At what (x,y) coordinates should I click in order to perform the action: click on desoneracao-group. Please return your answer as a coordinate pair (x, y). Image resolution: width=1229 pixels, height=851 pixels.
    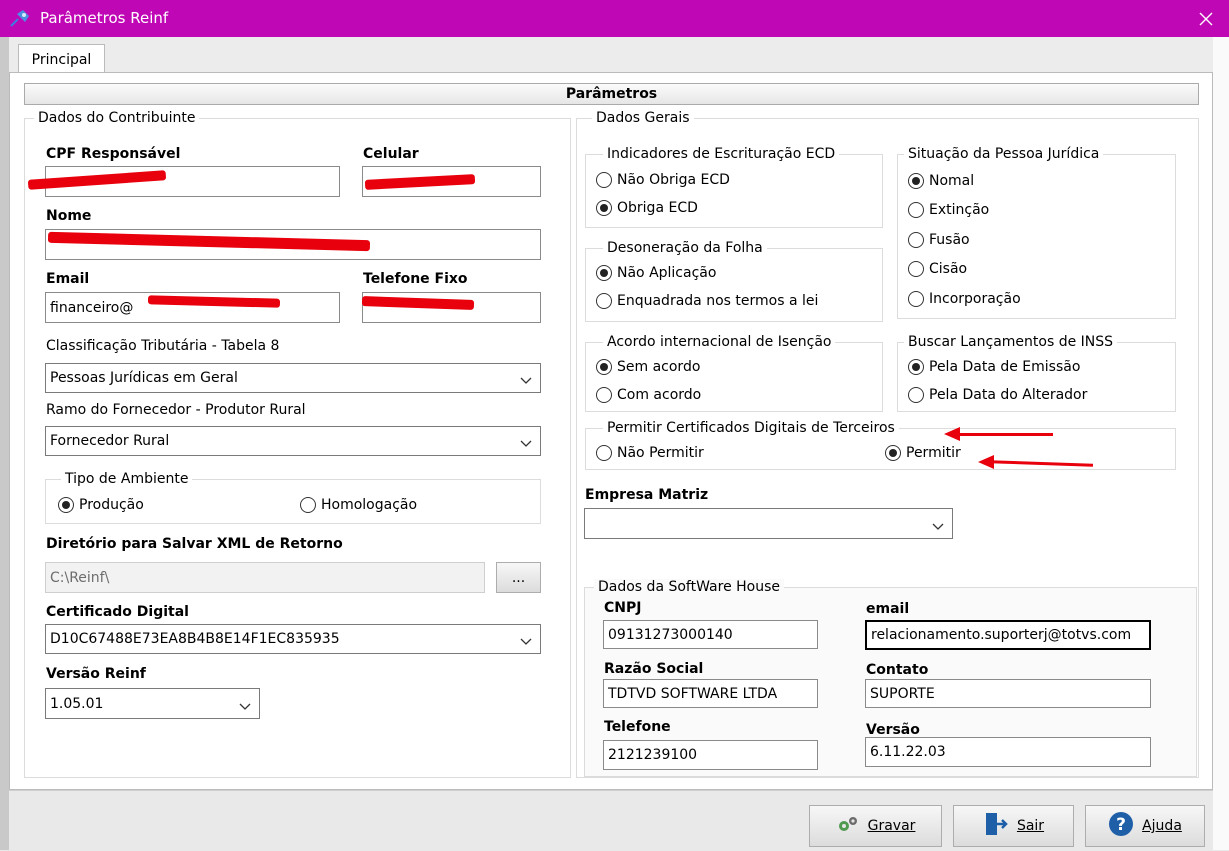
    Looking at the image, I should click on (734, 285).